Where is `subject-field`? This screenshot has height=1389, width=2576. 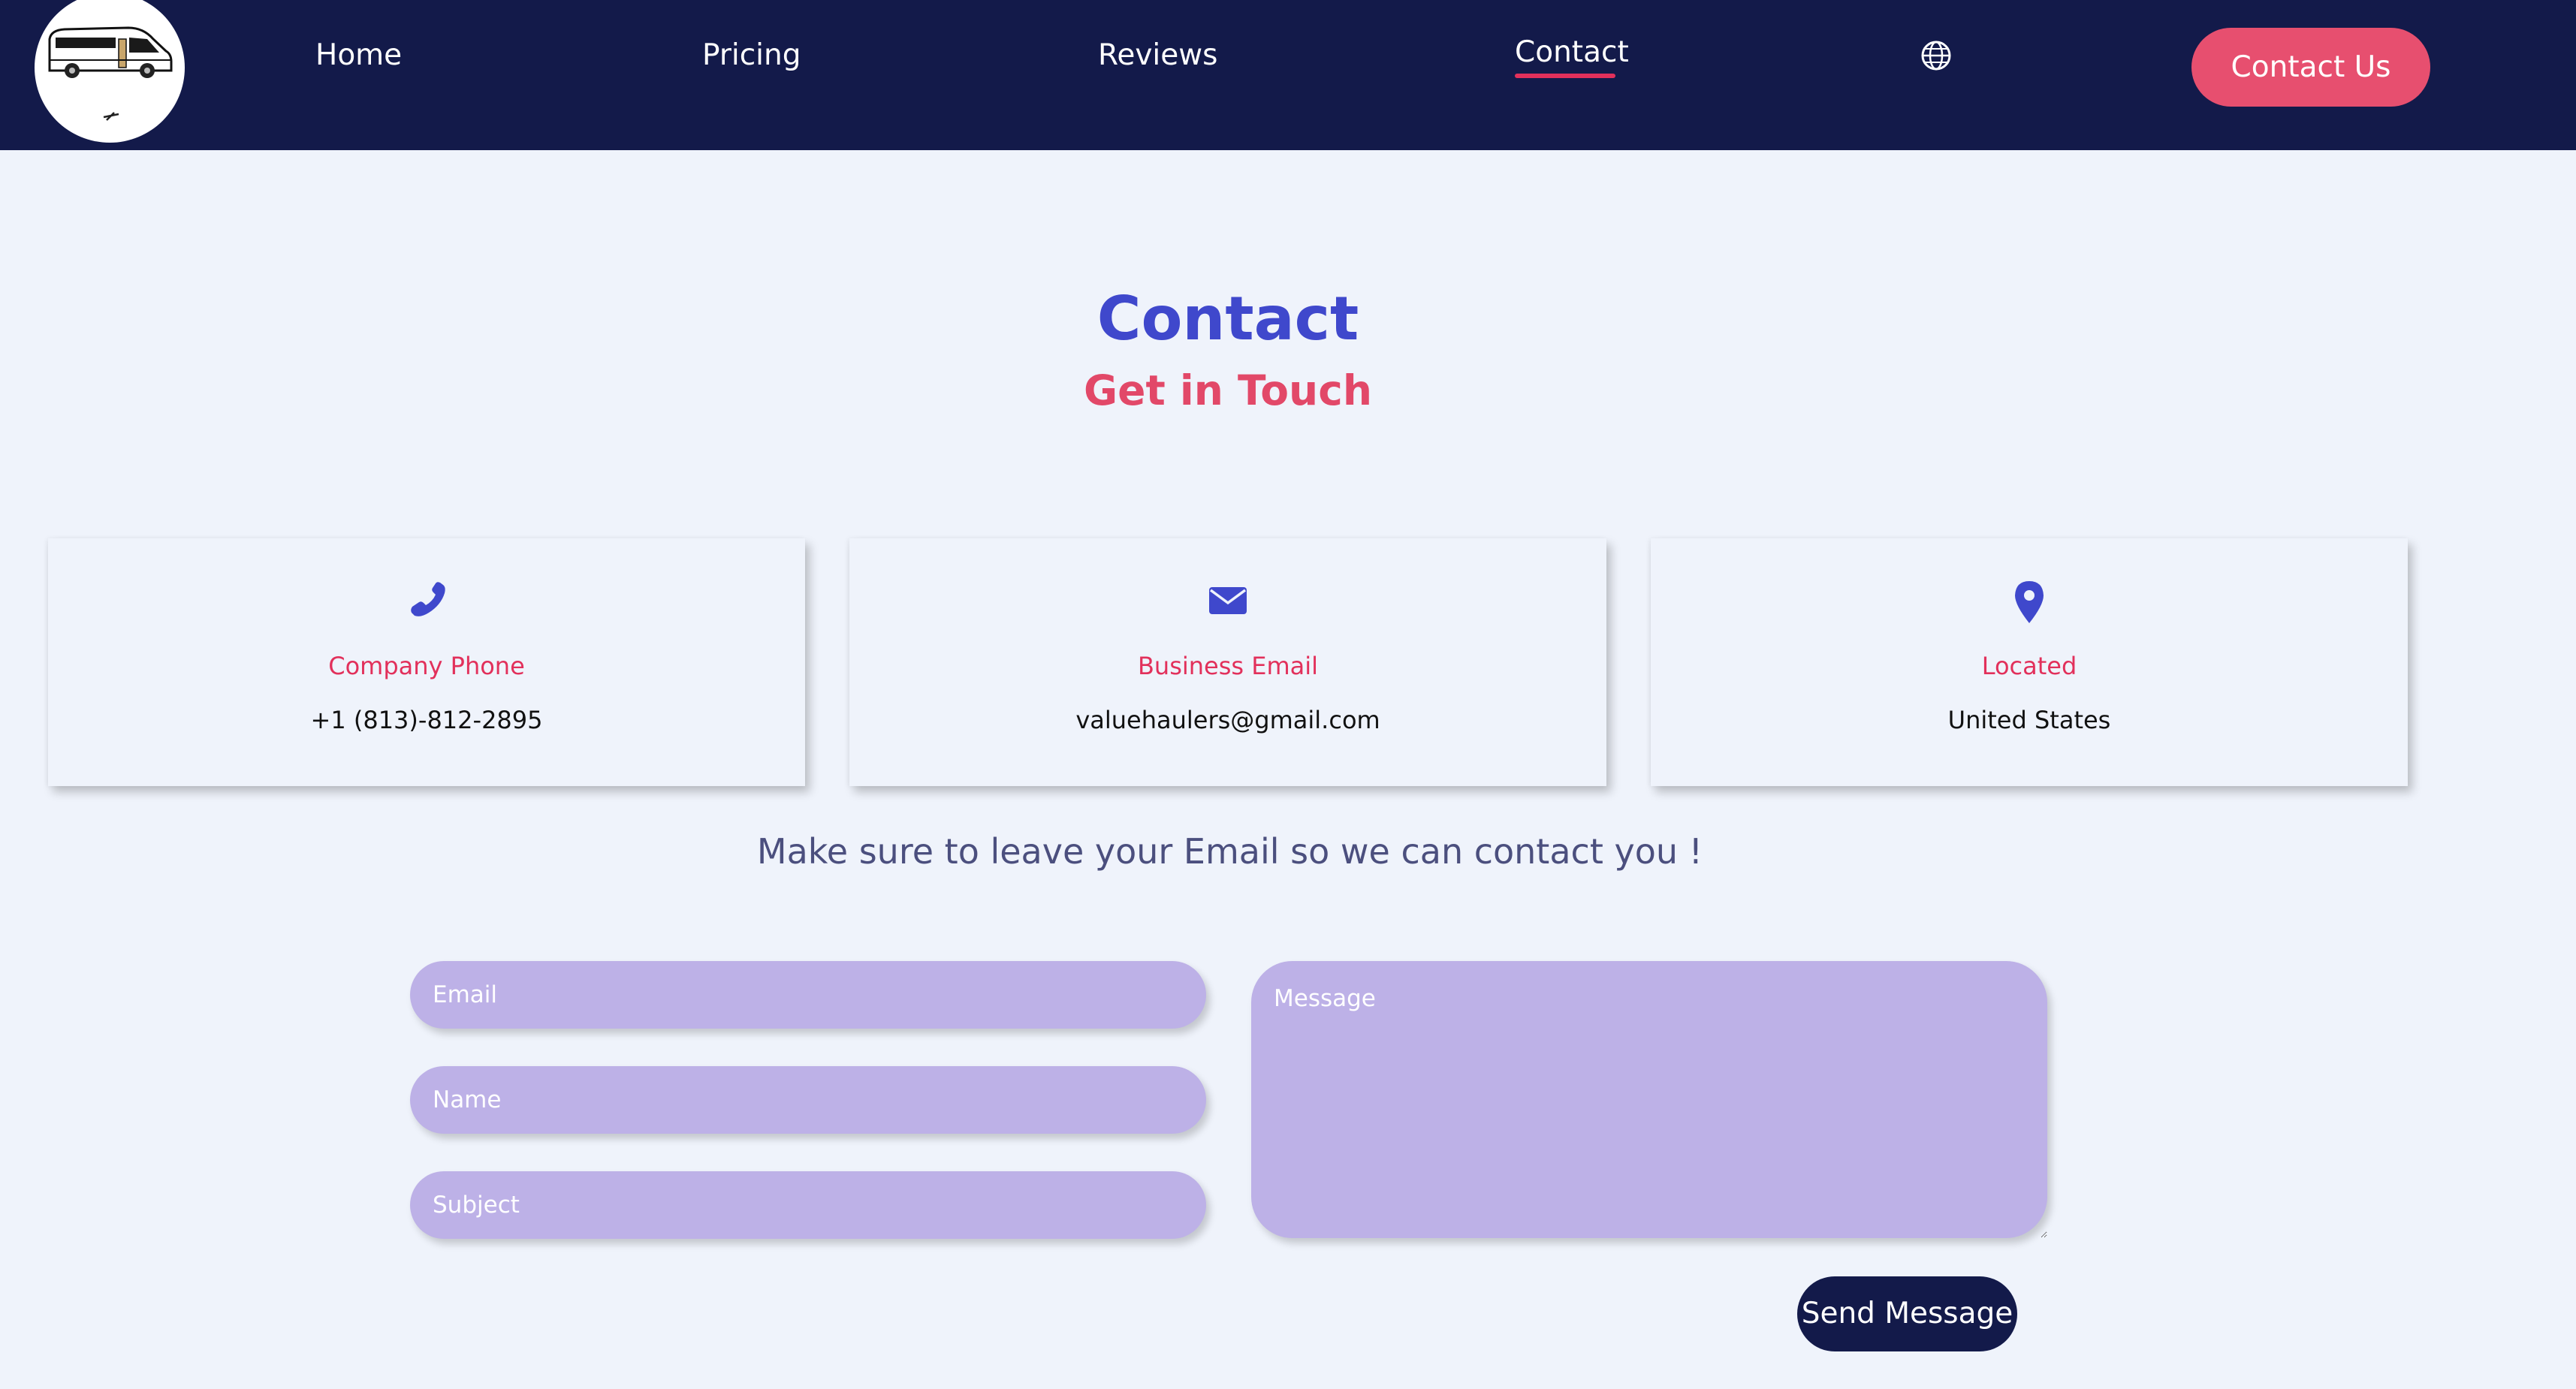
subject-field is located at coordinates (808, 1205).